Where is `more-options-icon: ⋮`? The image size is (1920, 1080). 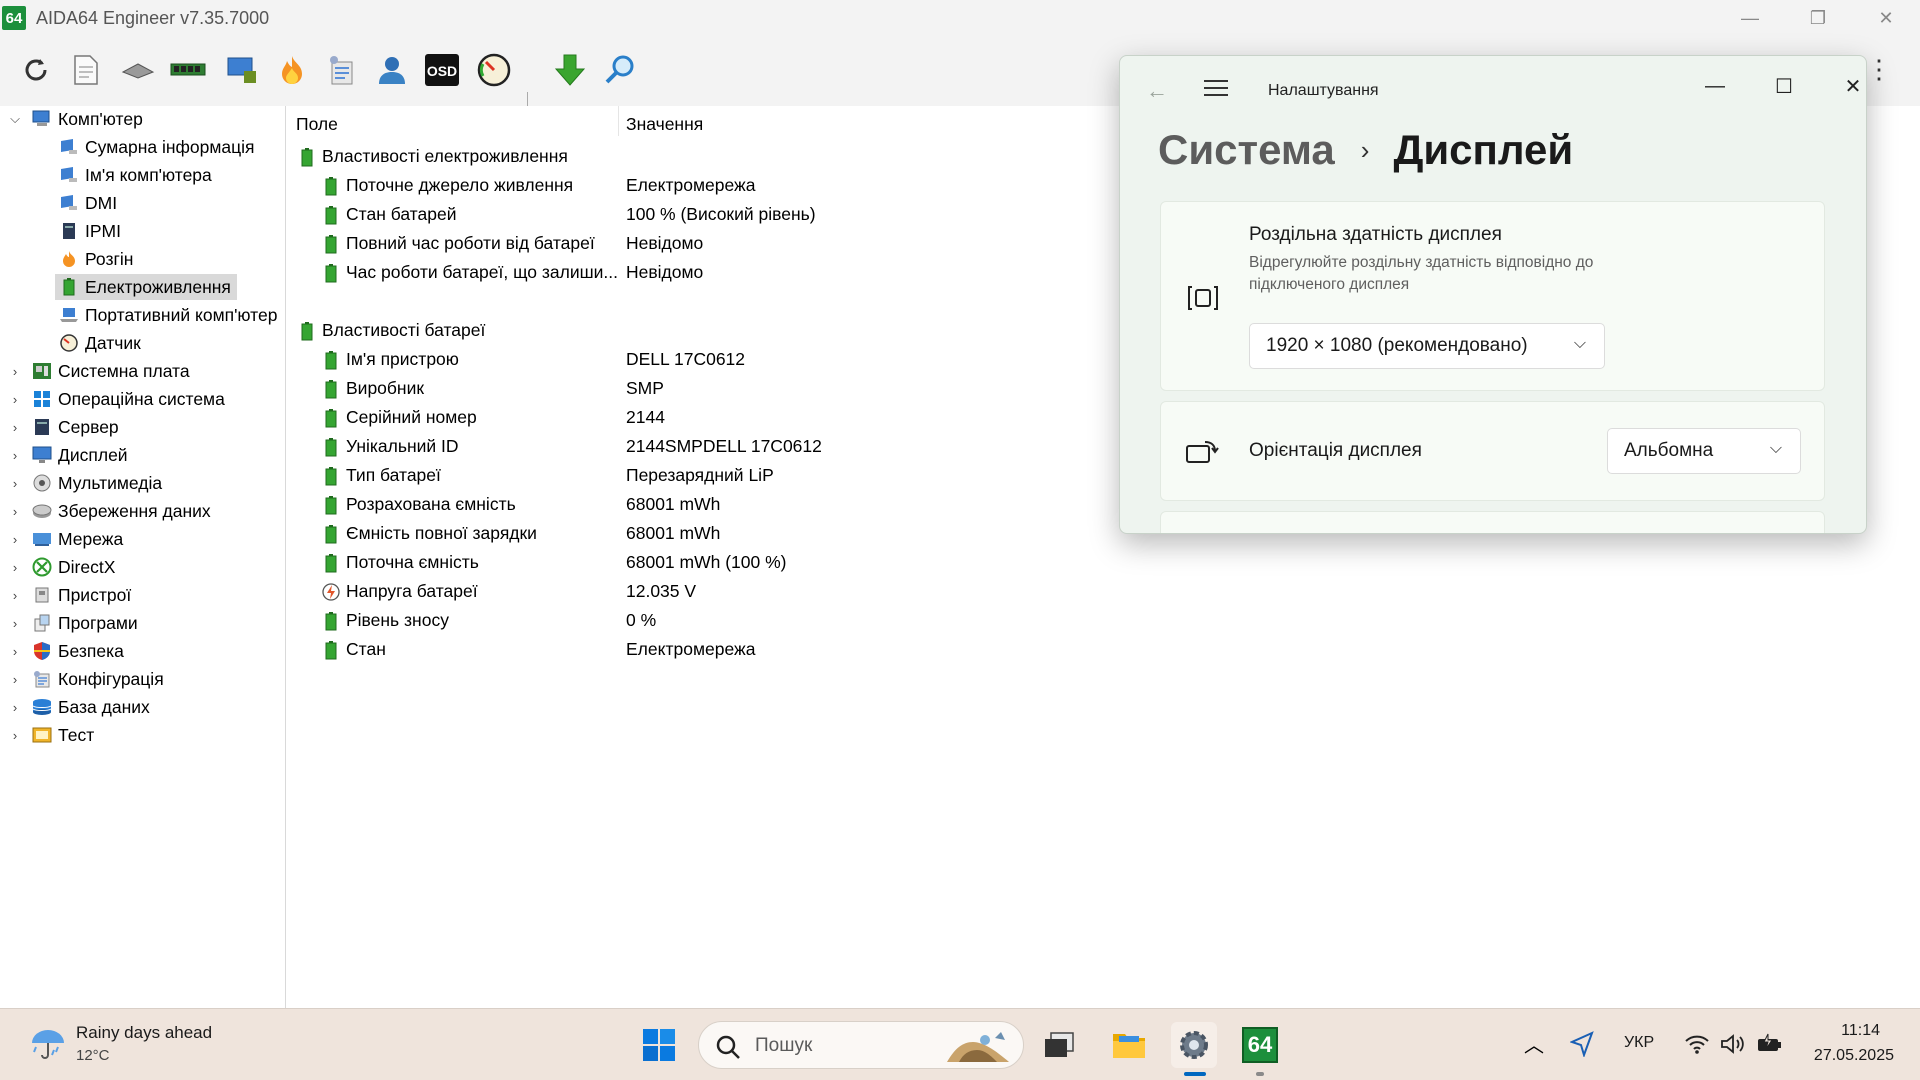
more-options-icon: ⋮ is located at coordinates (1879, 69).